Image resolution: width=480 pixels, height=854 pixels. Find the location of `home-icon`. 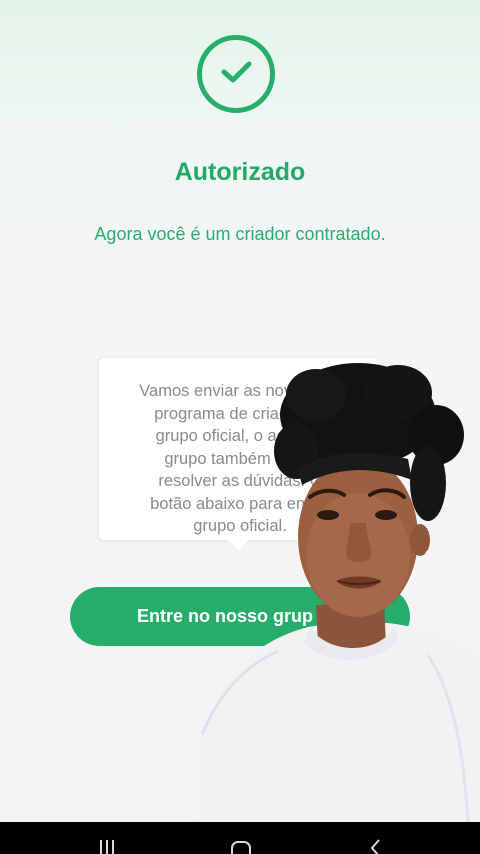

home-icon is located at coordinates (241, 843).